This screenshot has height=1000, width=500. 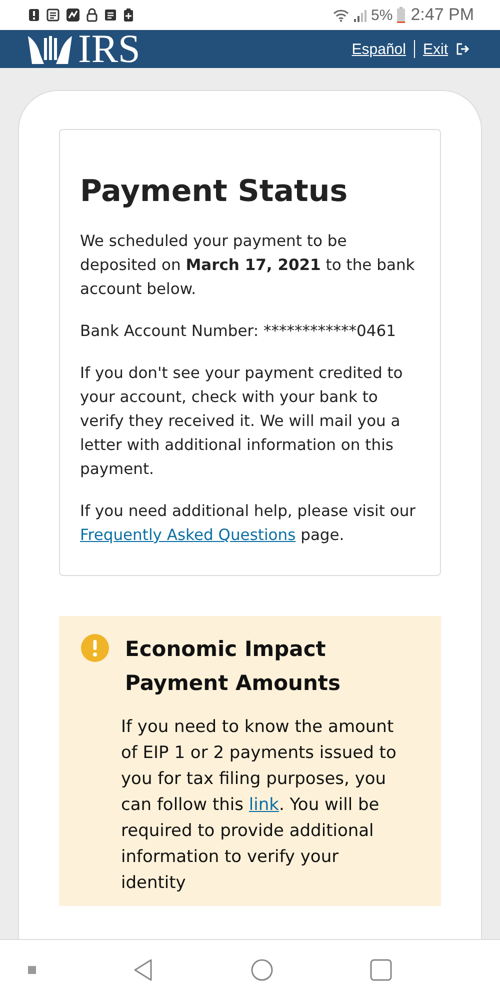 I want to click on back-icon, so click(x=143, y=970).